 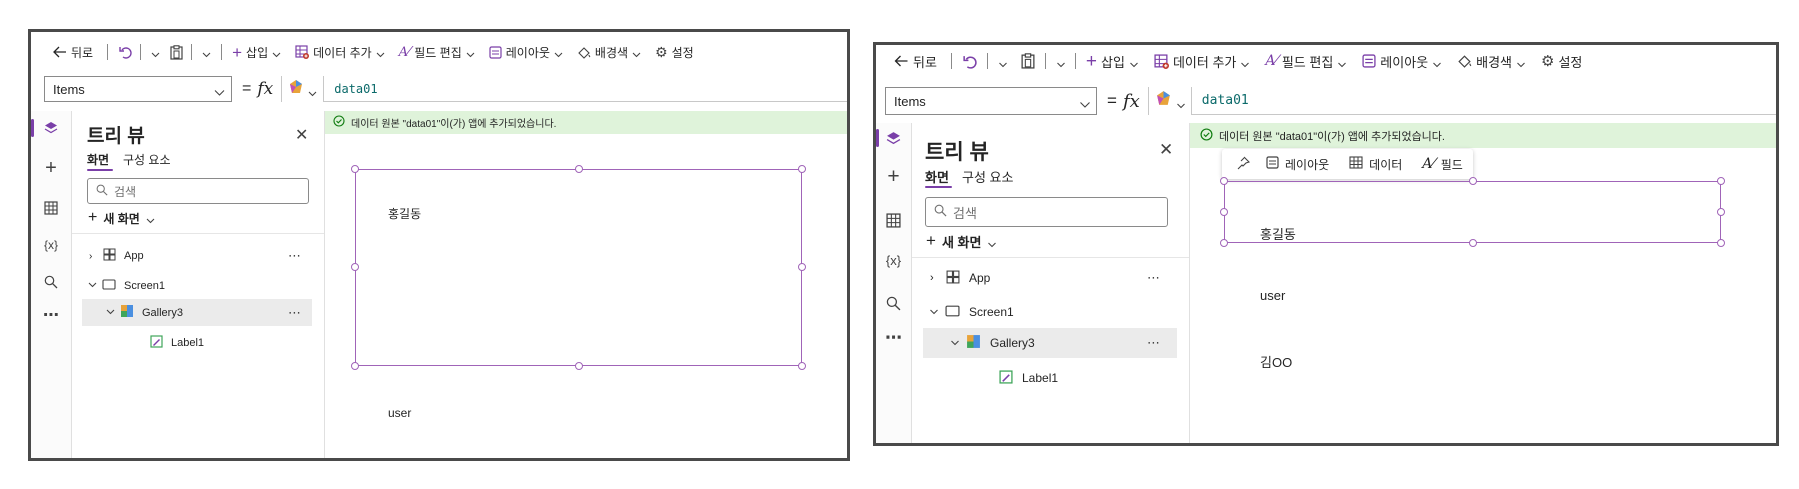 I want to click on ctx-data-button: 데이터, so click(x=1375, y=164).